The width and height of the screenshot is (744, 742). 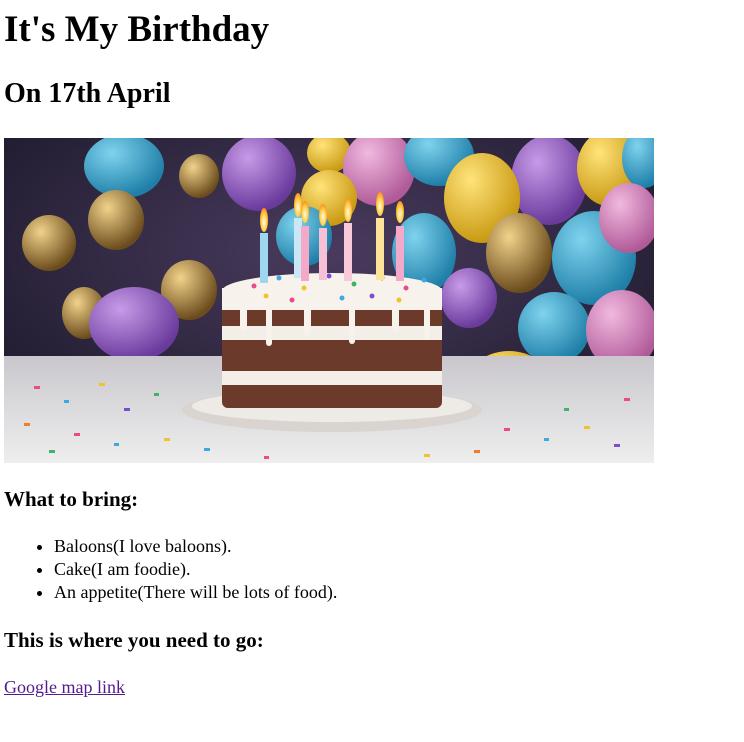 What do you see at coordinates (397, 546) in the screenshot?
I see `list-item: Baloons(I love baloons).` at bounding box center [397, 546].